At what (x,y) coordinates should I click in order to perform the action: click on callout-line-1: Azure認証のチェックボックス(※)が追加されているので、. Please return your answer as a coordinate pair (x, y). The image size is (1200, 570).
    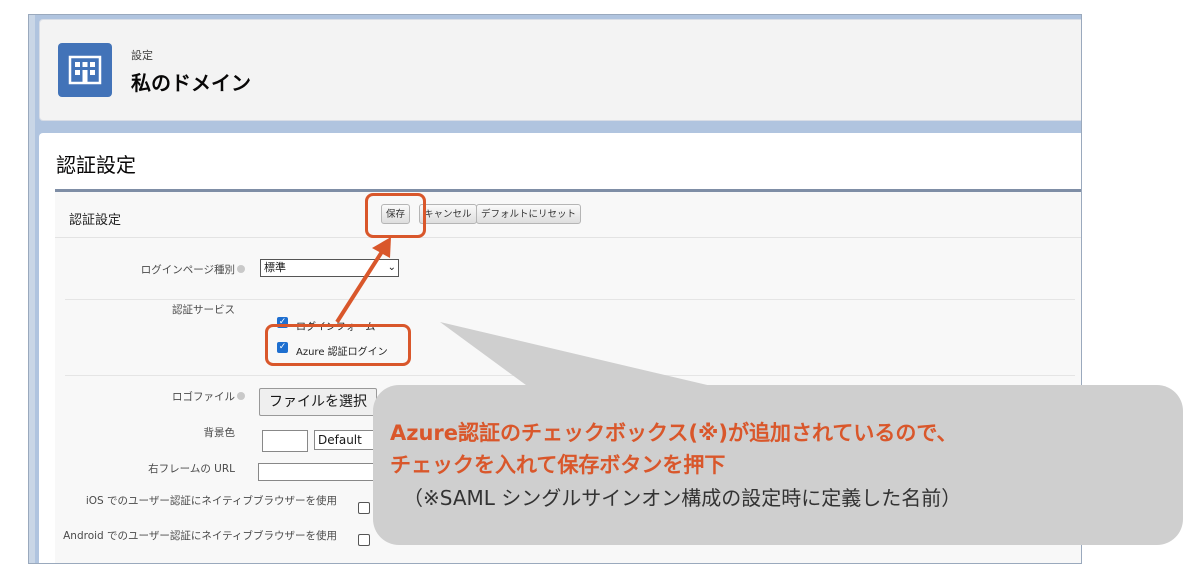
    Looking at the image, I should click on (674, 433).